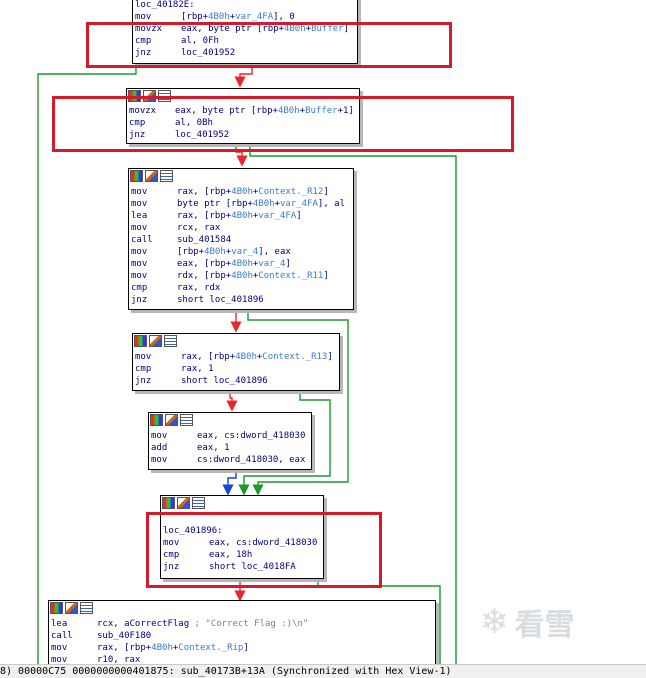 This screenshot has width=646, height=678. Describe the element at coordinates (238, 276) in the screenshot. I see `asm-line: mov rdx, [rbp+4B0h+Context._R11]` at that location.